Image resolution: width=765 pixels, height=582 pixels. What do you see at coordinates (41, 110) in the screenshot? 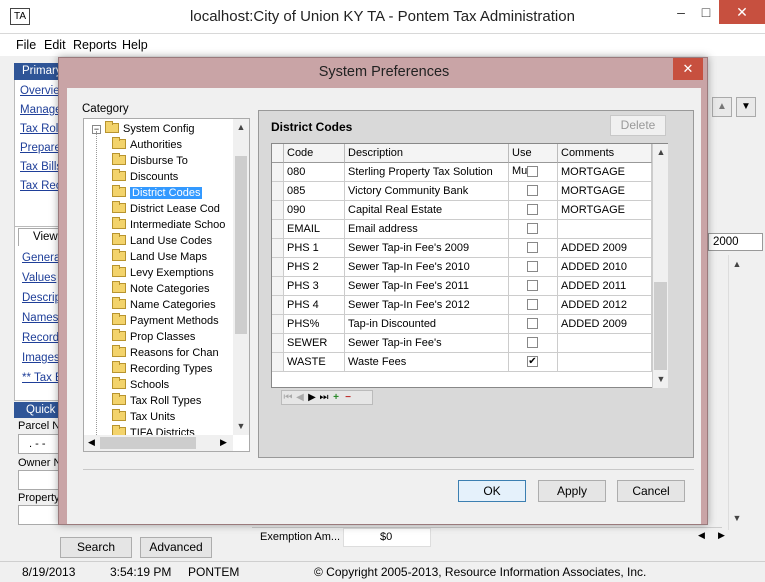
I see `nav-link-manage: Manage` at bounding box center [41, 110].